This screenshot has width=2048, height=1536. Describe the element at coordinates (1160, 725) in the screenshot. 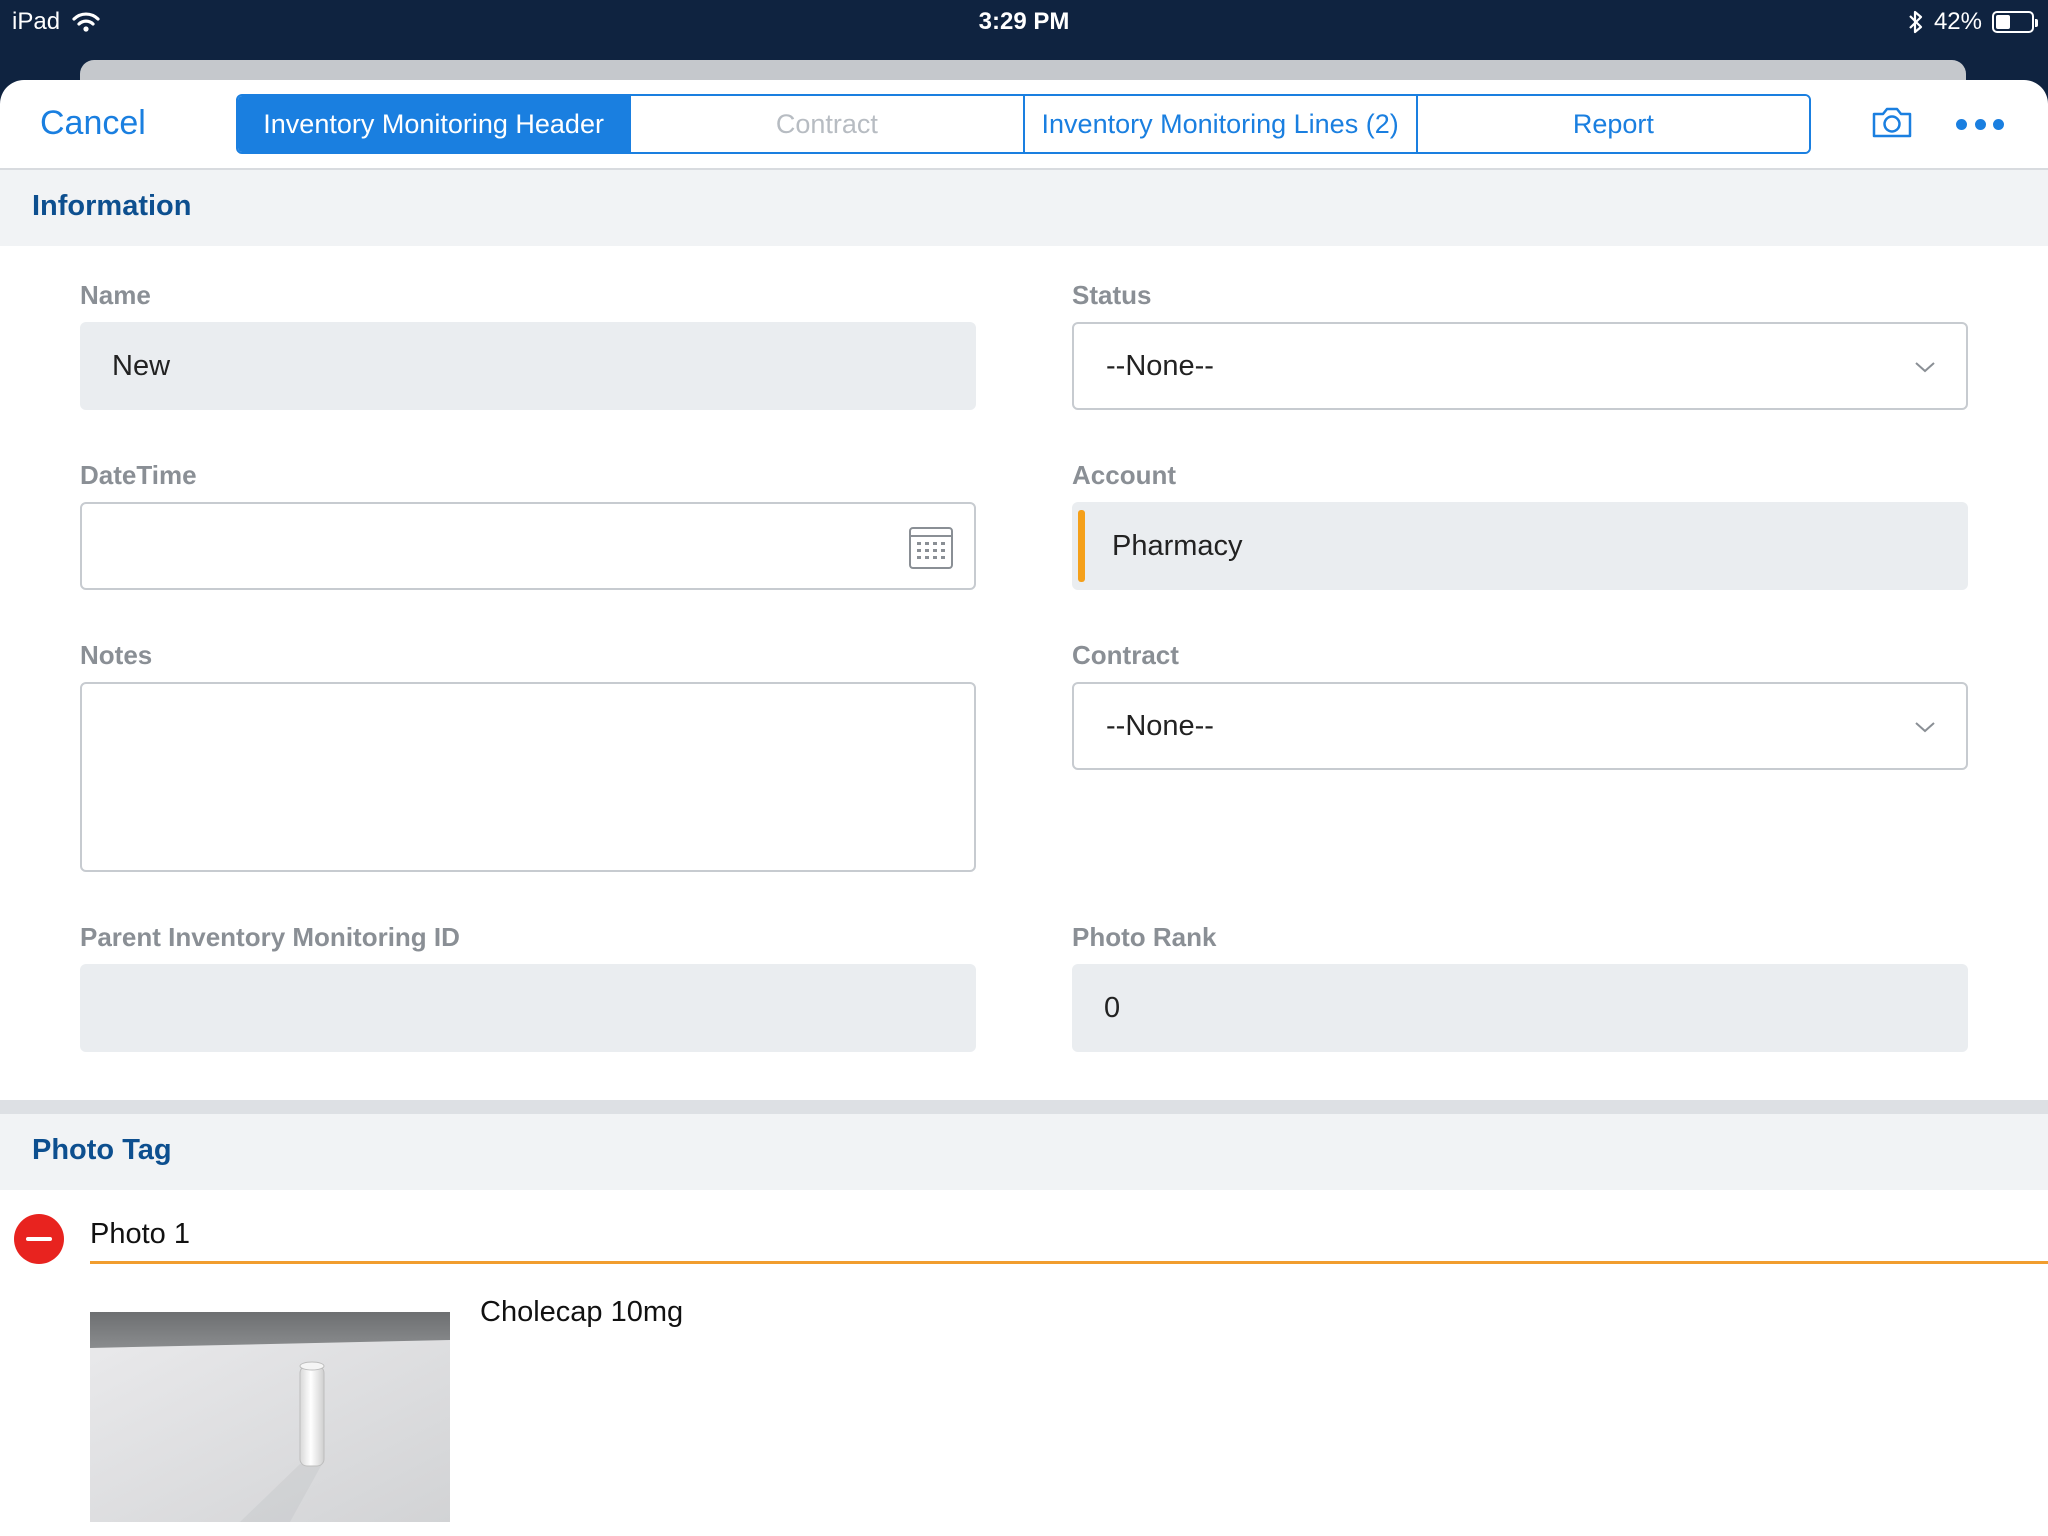

I see `contract-value: --None--` at that location.